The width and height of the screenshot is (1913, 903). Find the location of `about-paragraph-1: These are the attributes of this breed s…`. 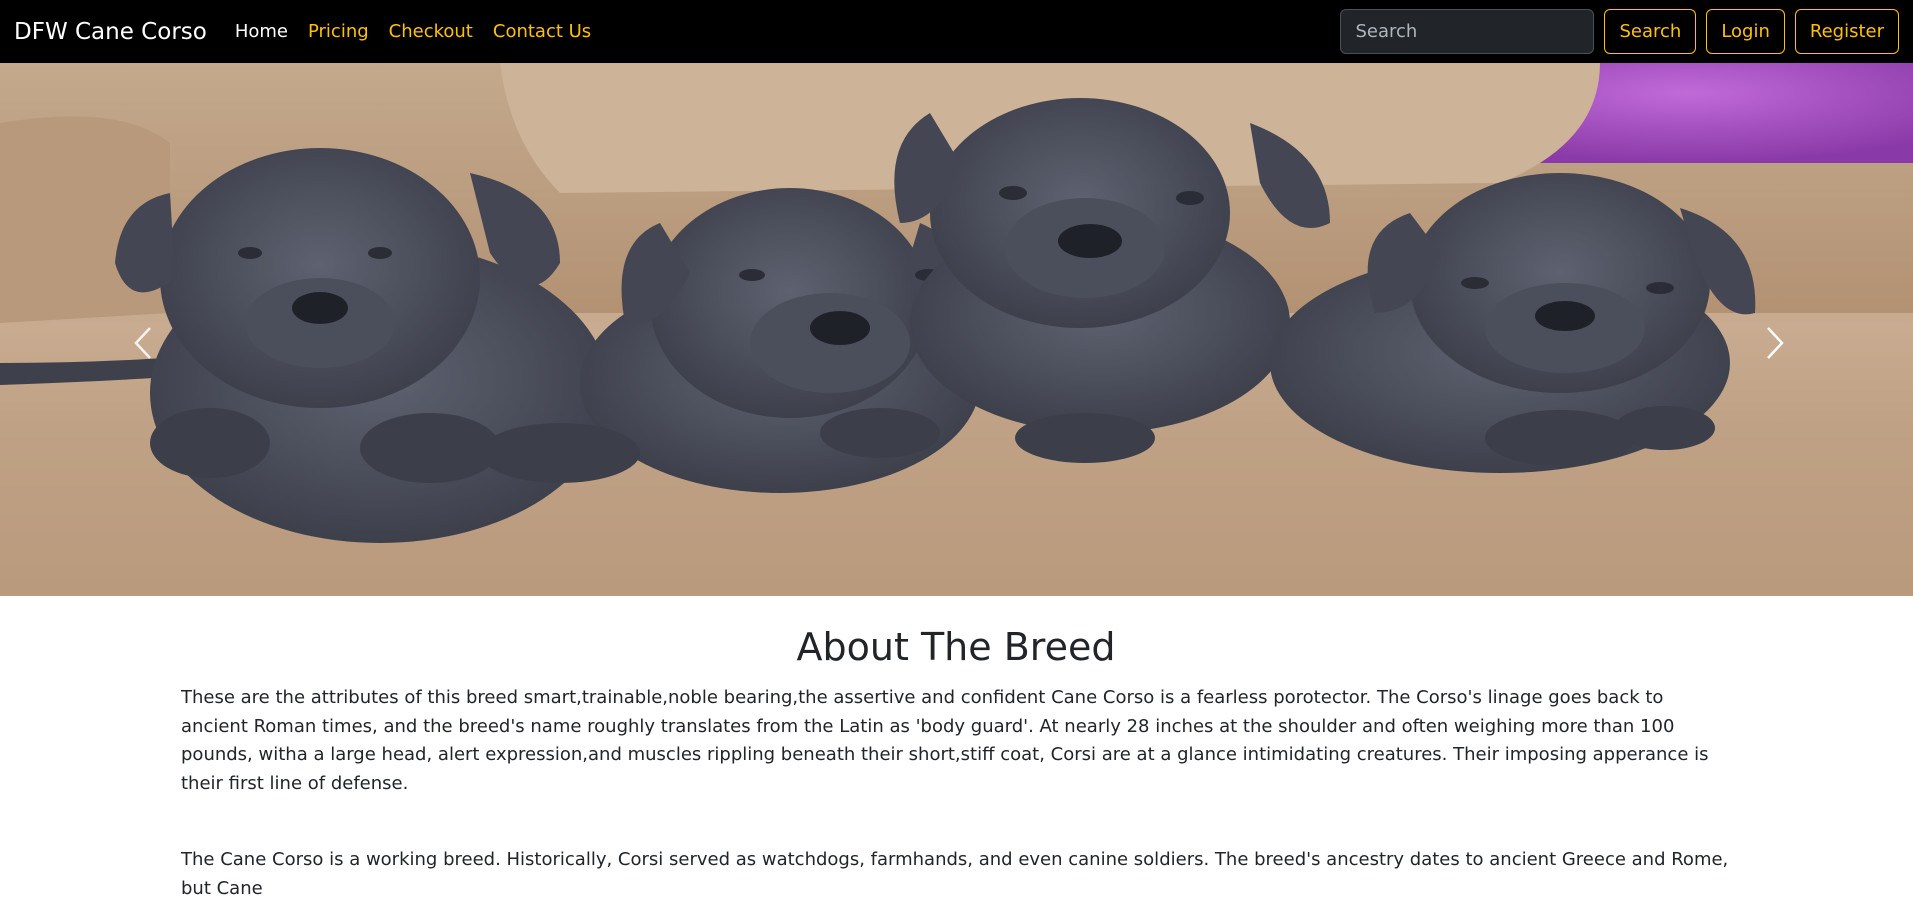

about-paragraph-1: These are the attributes of this breed s… is located at coordinates (945, 740).